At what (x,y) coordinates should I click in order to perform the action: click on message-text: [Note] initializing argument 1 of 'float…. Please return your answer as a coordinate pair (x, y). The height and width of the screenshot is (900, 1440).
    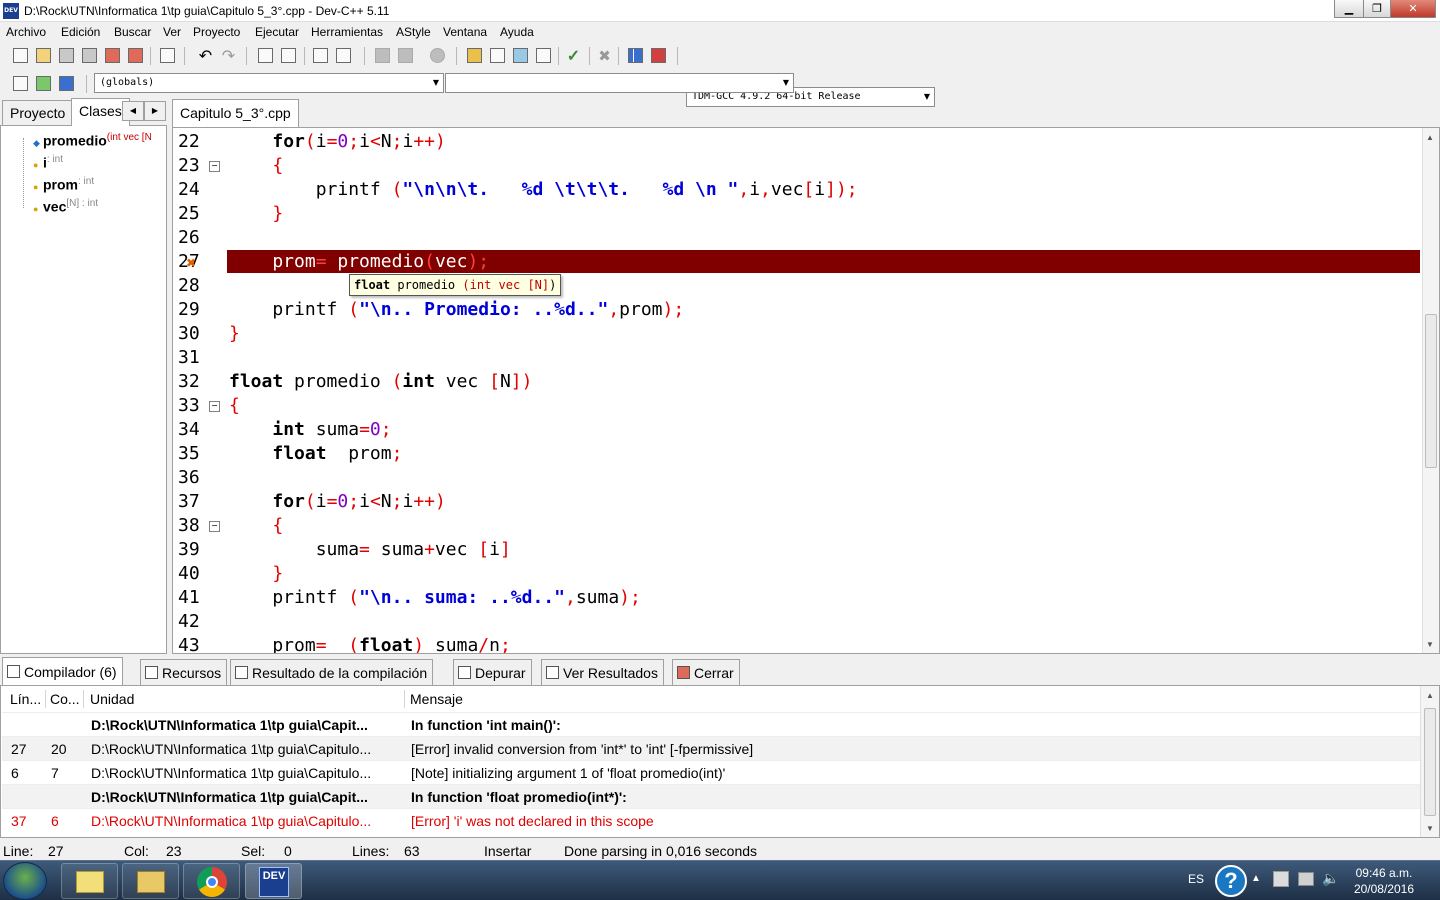
    Looking at the image, I should click on (568, 773).